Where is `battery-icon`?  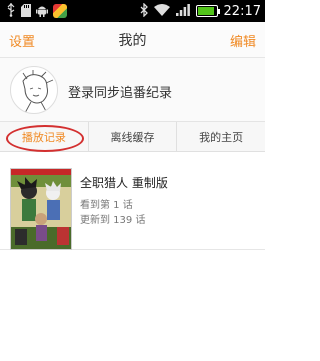
battery-icon is located at coordinates (207, 11).